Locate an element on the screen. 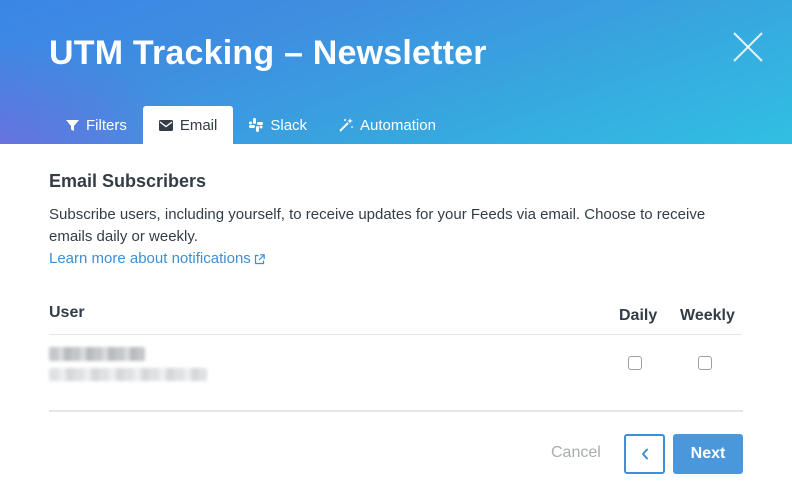 The height and width of the screenshot is (485, 792). slack-icon is located at coordinates (256, 125).